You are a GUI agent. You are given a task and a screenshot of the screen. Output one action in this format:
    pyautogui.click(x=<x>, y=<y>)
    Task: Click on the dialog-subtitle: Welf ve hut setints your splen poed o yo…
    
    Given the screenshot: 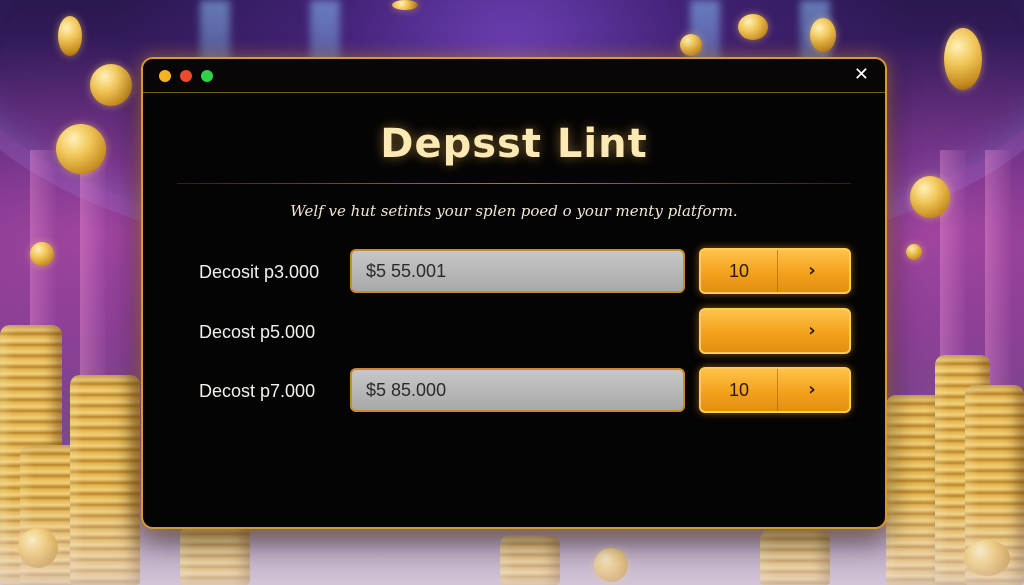 What is the action you would take?
    pyautogui.click(x=514, y=211)
    